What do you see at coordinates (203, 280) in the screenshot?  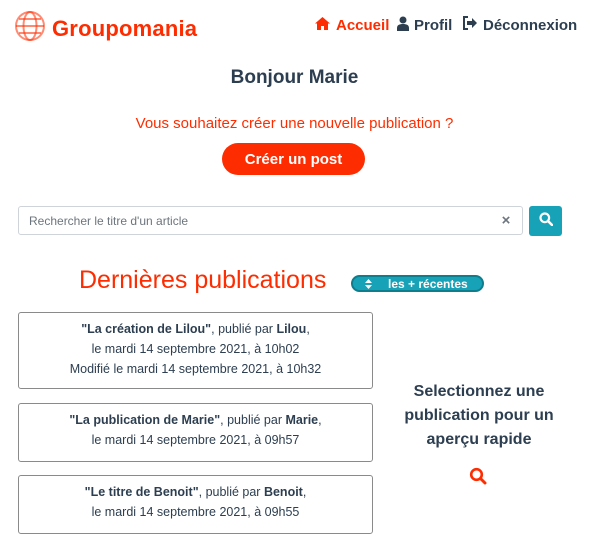 I see `latest-publications-heading: Dernières publications` at bounding box center [203, 280].